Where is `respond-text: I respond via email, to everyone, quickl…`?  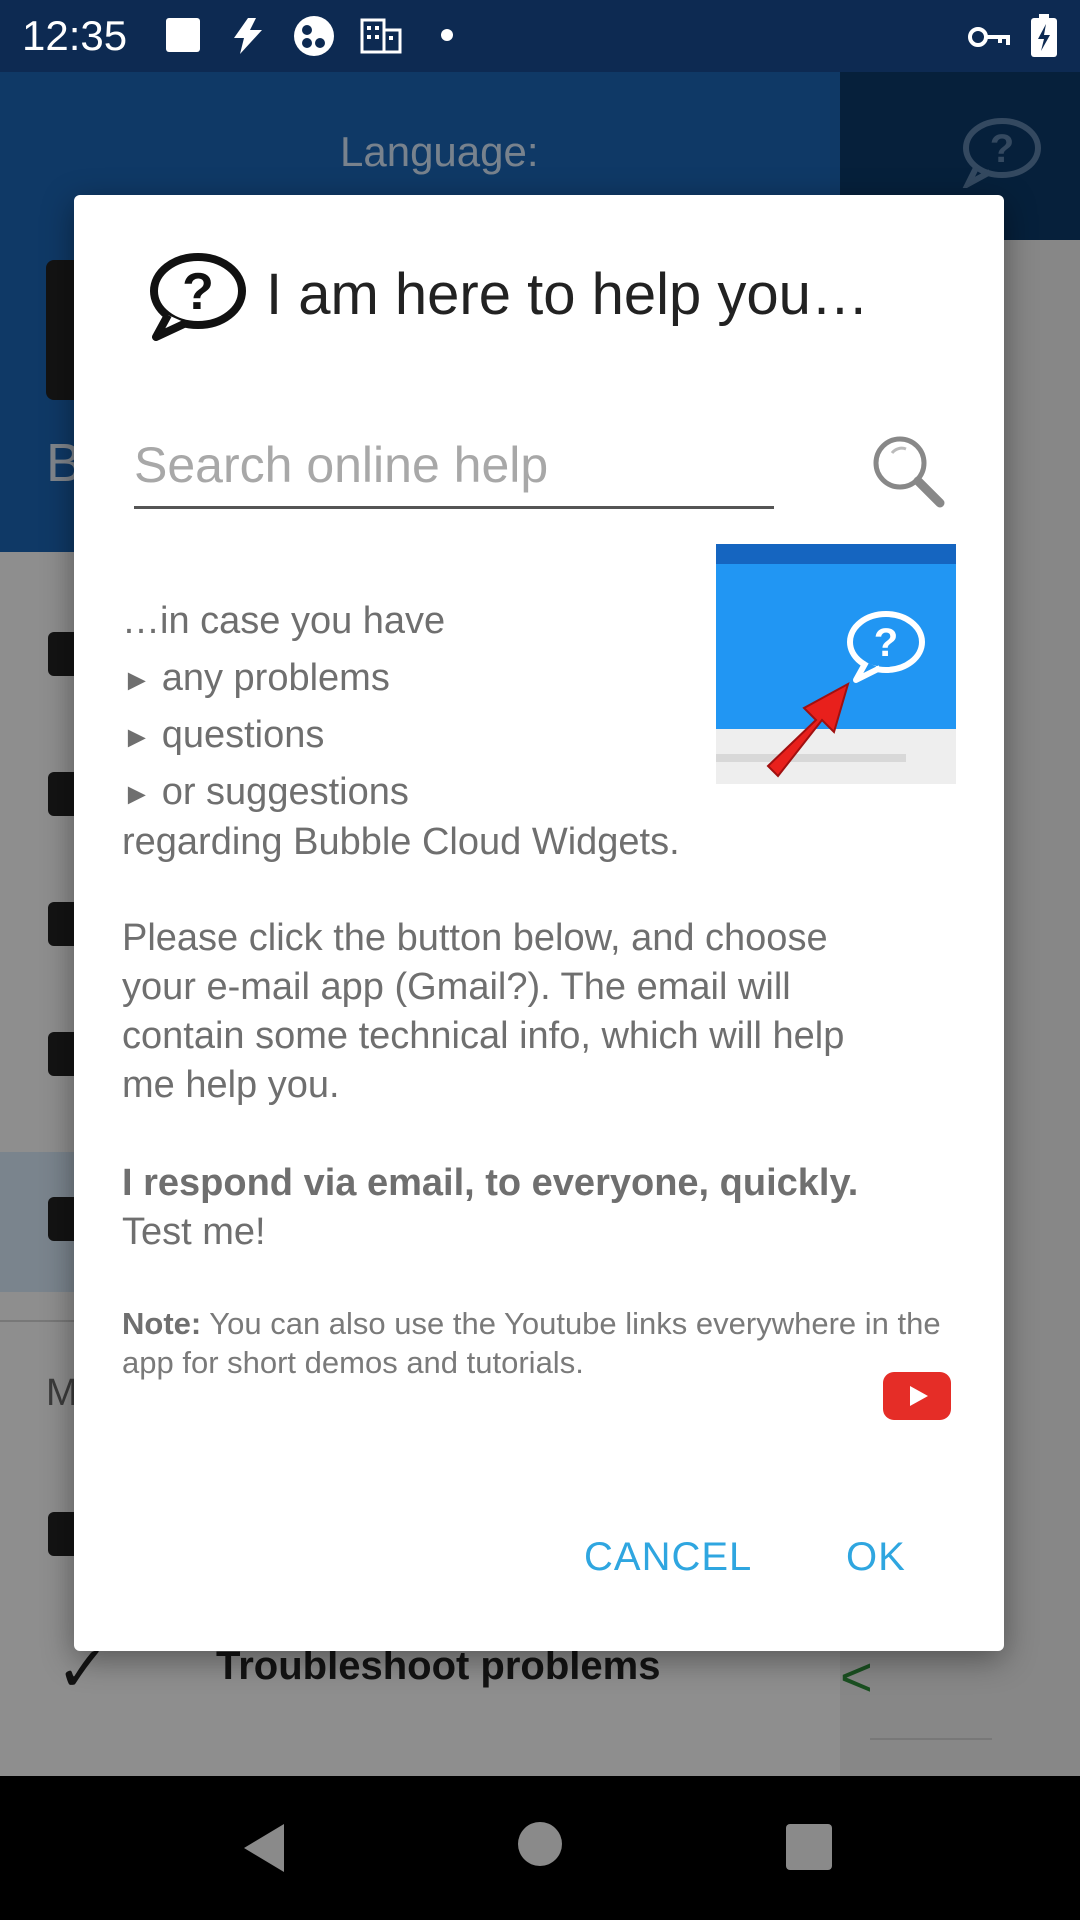
respond-text: I respond via email, to everyone, quickl… is located at coordinates (490, 1183).